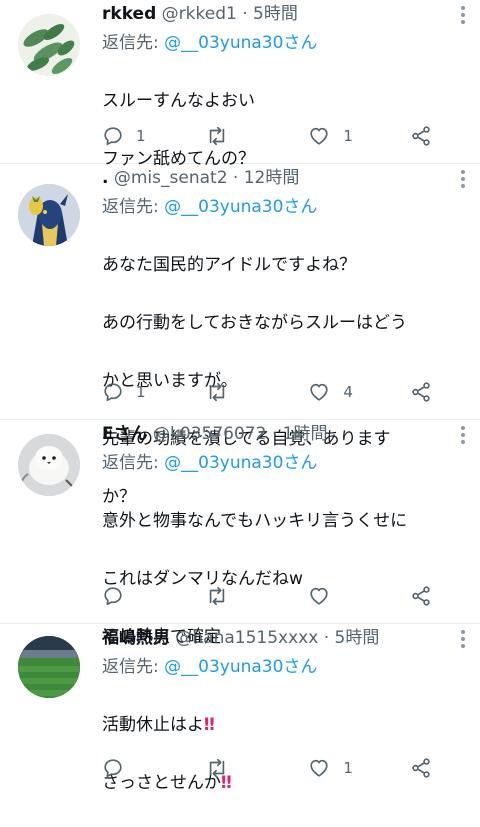 This screenshot has width=480, height=827. Describe the element at coordinates (153, 725) in the screenshot. I see `text-line-content: 活動休止はよ` at that location.